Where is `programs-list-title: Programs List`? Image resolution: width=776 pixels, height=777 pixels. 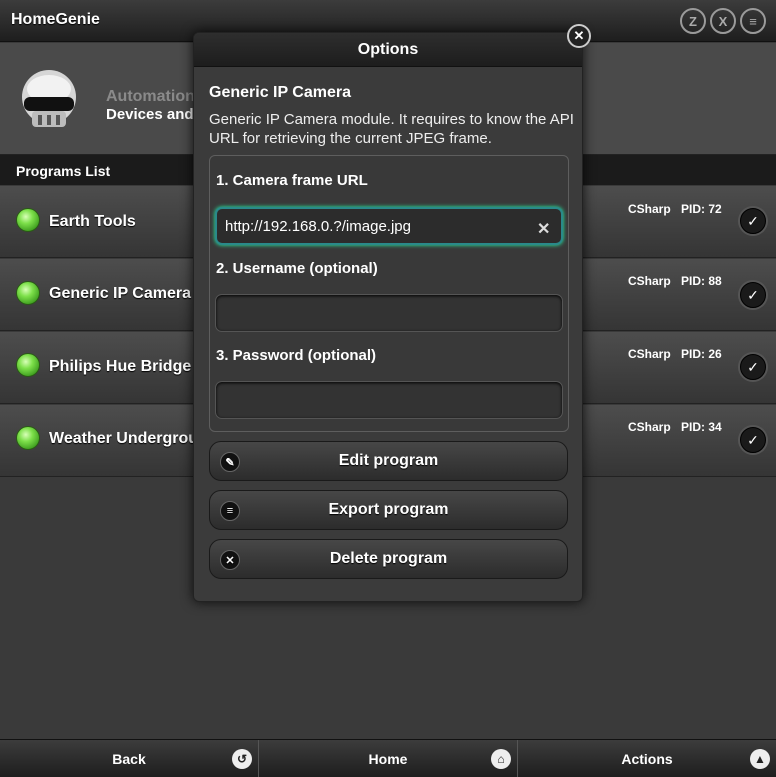
programs-list-title: Programs List is located at coordinates (63, 171).